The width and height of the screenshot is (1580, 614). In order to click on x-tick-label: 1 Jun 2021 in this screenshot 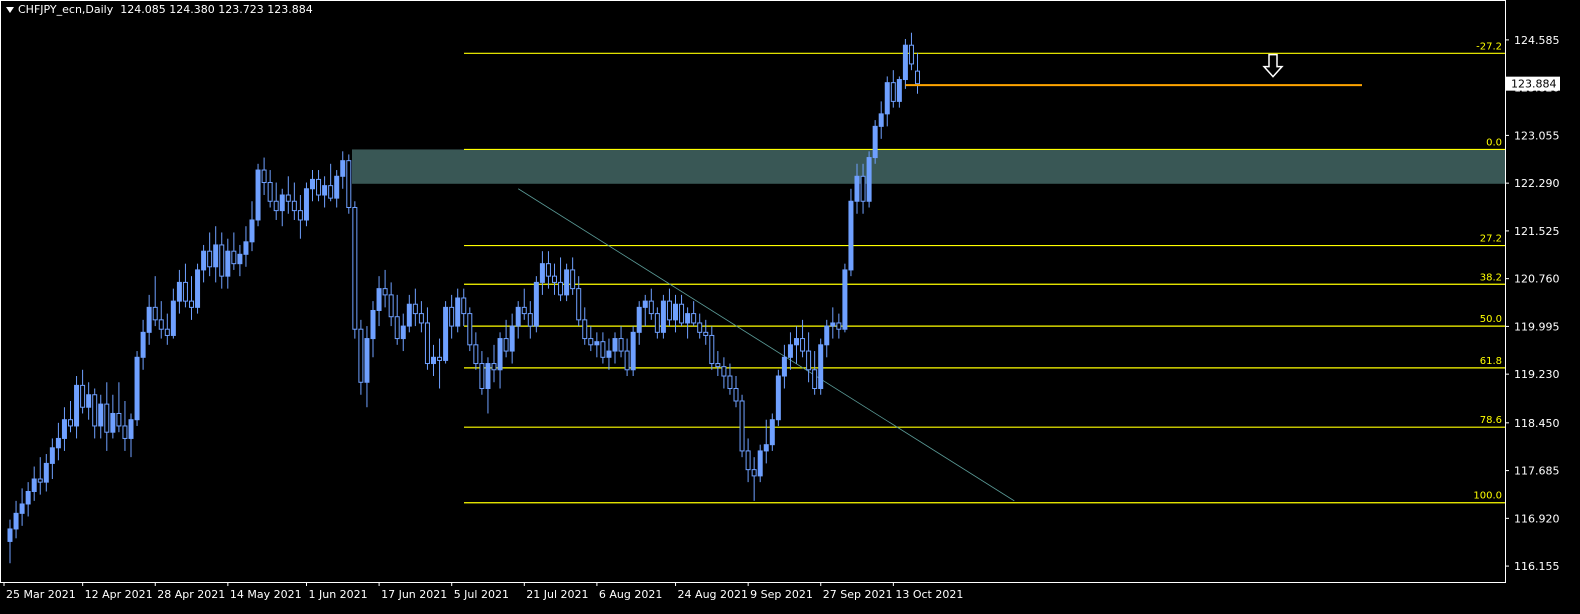, I will do `click(338, 594)`.